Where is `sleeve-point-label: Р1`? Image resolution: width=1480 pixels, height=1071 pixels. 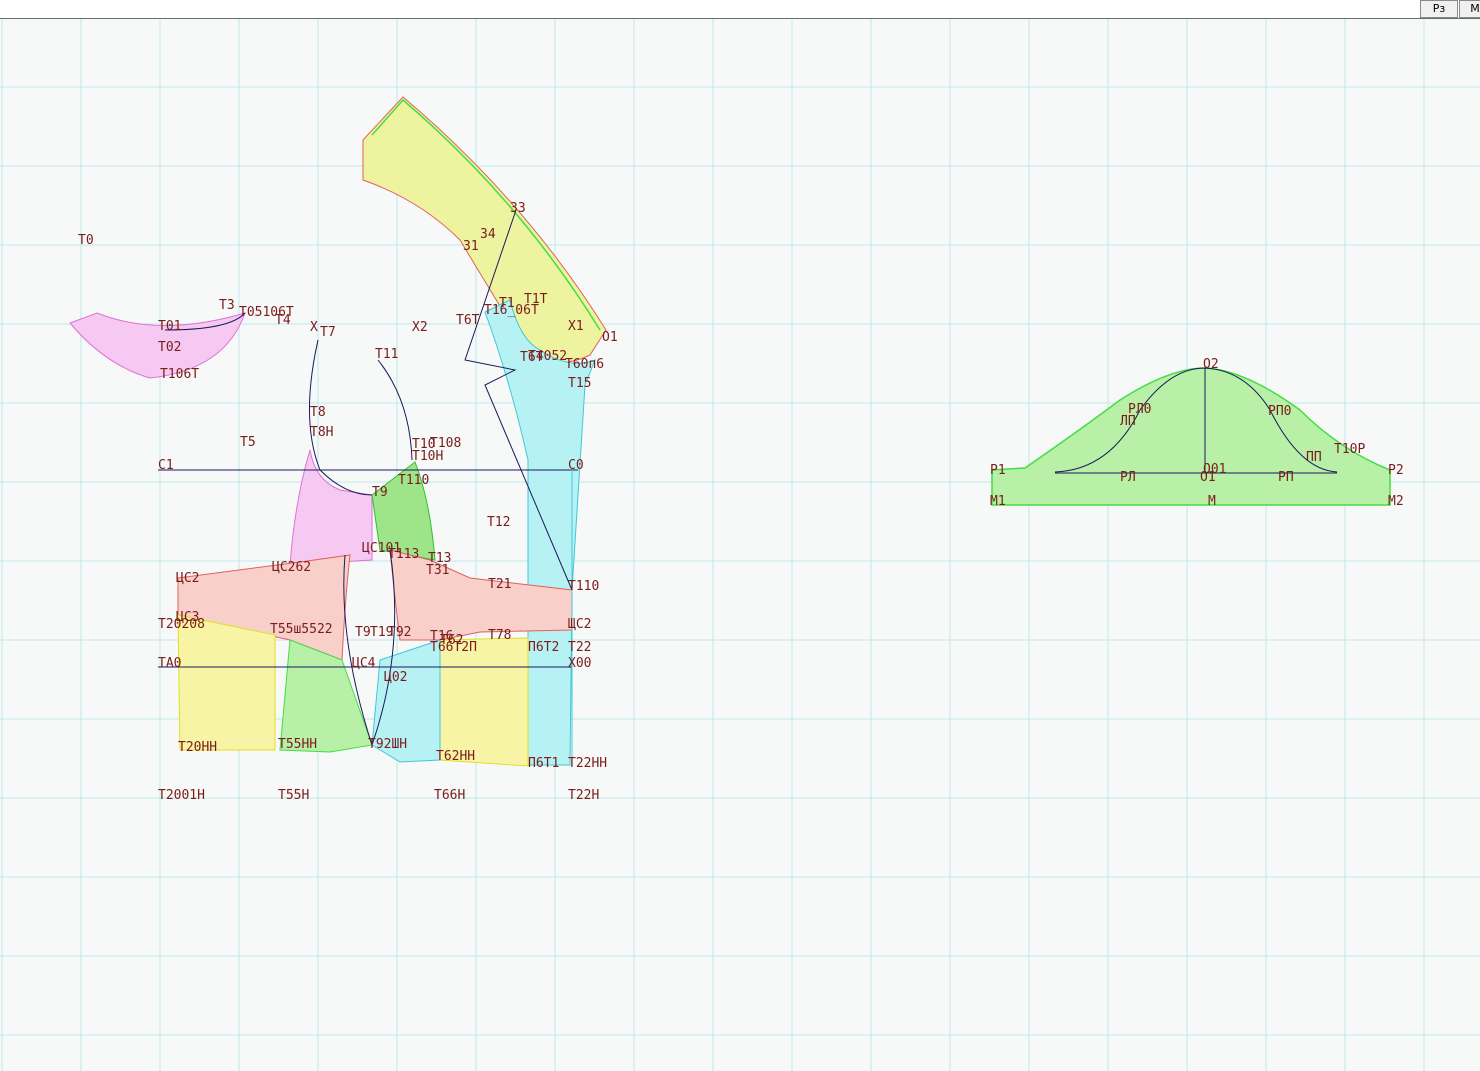
sleeve-point-label: Р1 is located at coordinates (998, 470).